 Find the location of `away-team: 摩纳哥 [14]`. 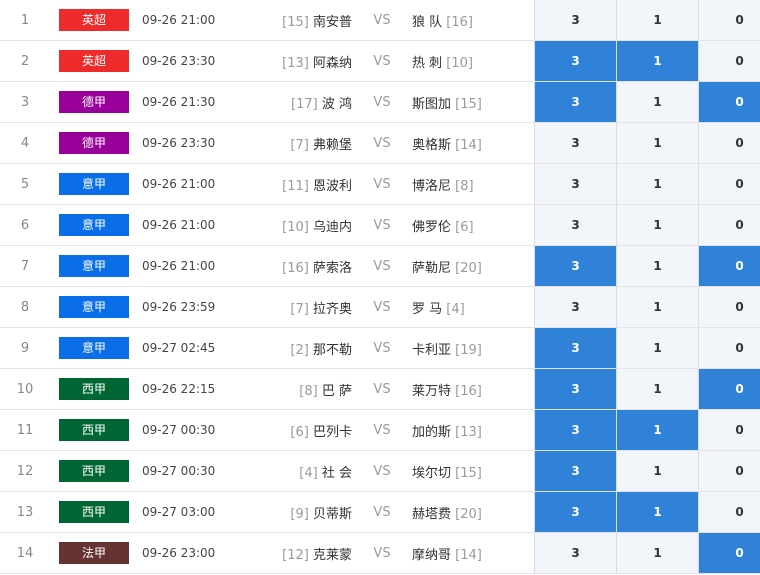

away-team: 摩纳哥 [14] is located at coordinates (473, 553).